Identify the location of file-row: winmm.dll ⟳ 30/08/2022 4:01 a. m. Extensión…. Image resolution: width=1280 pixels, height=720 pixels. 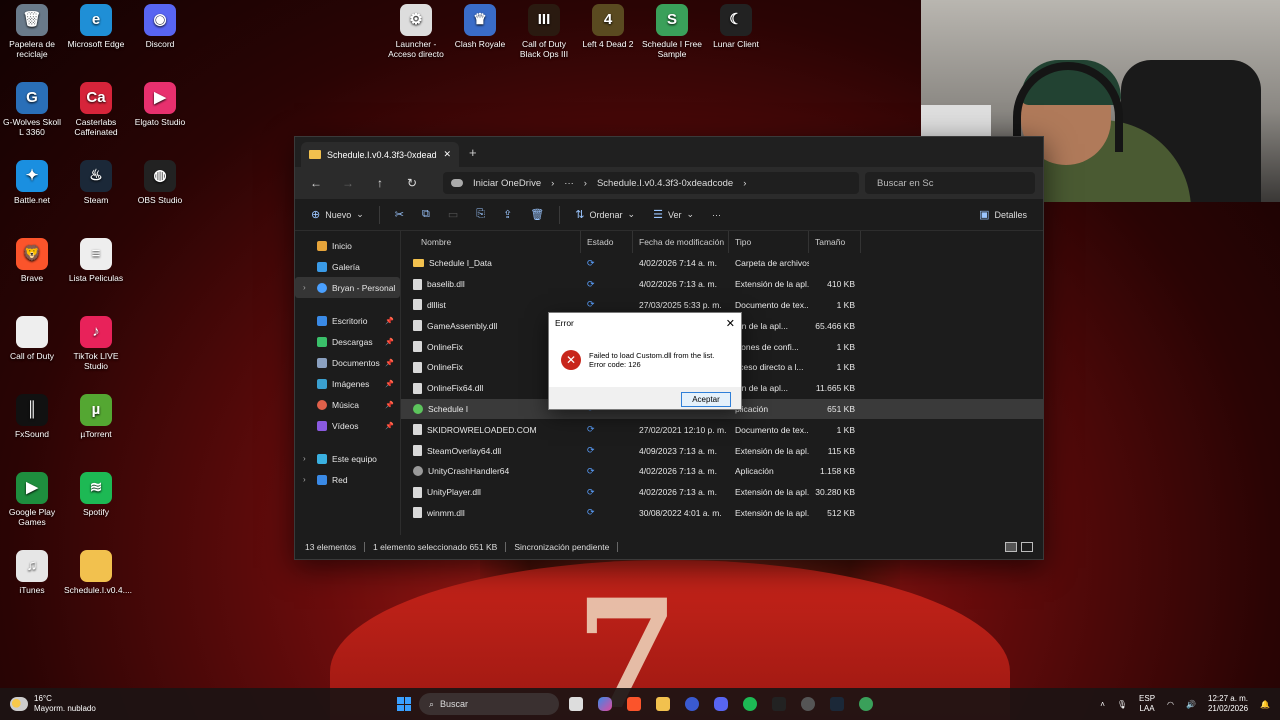
(722, 513).